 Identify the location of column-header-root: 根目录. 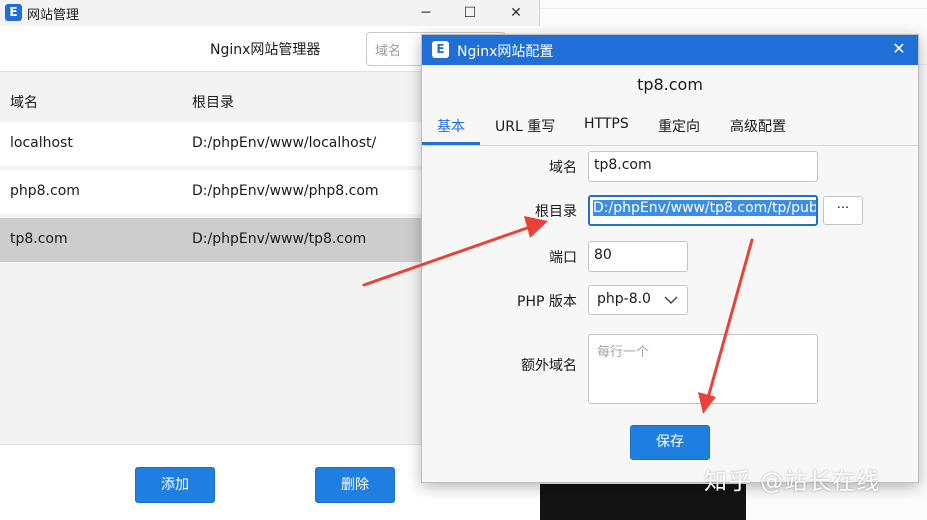
(213, 102).